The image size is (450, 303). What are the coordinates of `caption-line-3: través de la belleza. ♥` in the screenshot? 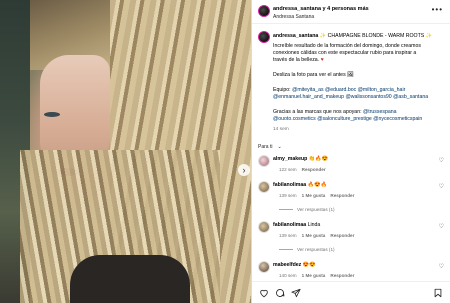 It's located at (298, 60).